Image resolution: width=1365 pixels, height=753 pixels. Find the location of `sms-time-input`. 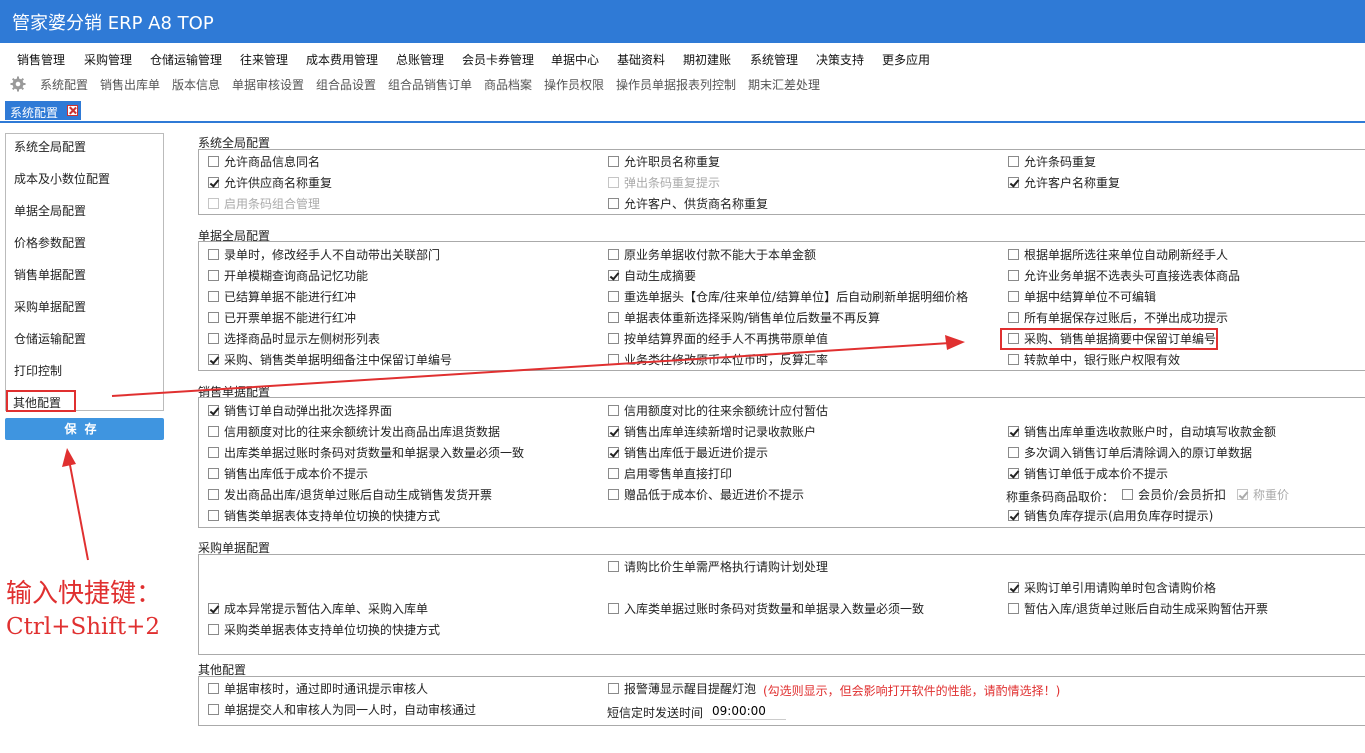

sms-time-input is located at coordinates (748, 711).